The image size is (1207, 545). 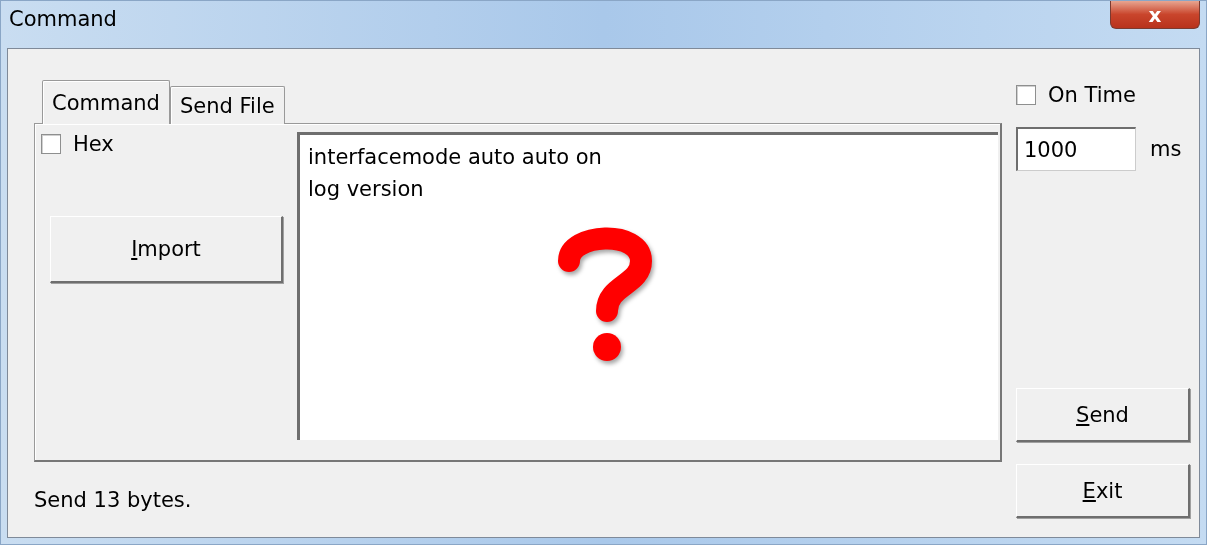 I want to click on command-line: interfacemode auto auto on, so click(x=455, y=157).